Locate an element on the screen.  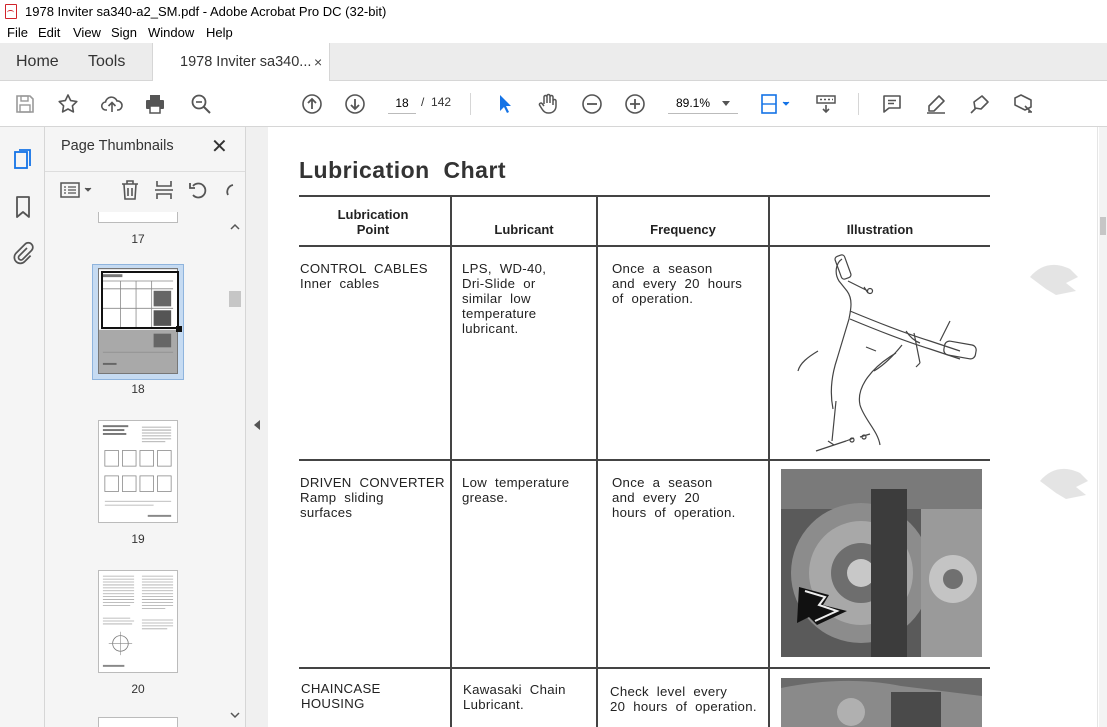
menu-view: View is located at coordinates (87, 32).